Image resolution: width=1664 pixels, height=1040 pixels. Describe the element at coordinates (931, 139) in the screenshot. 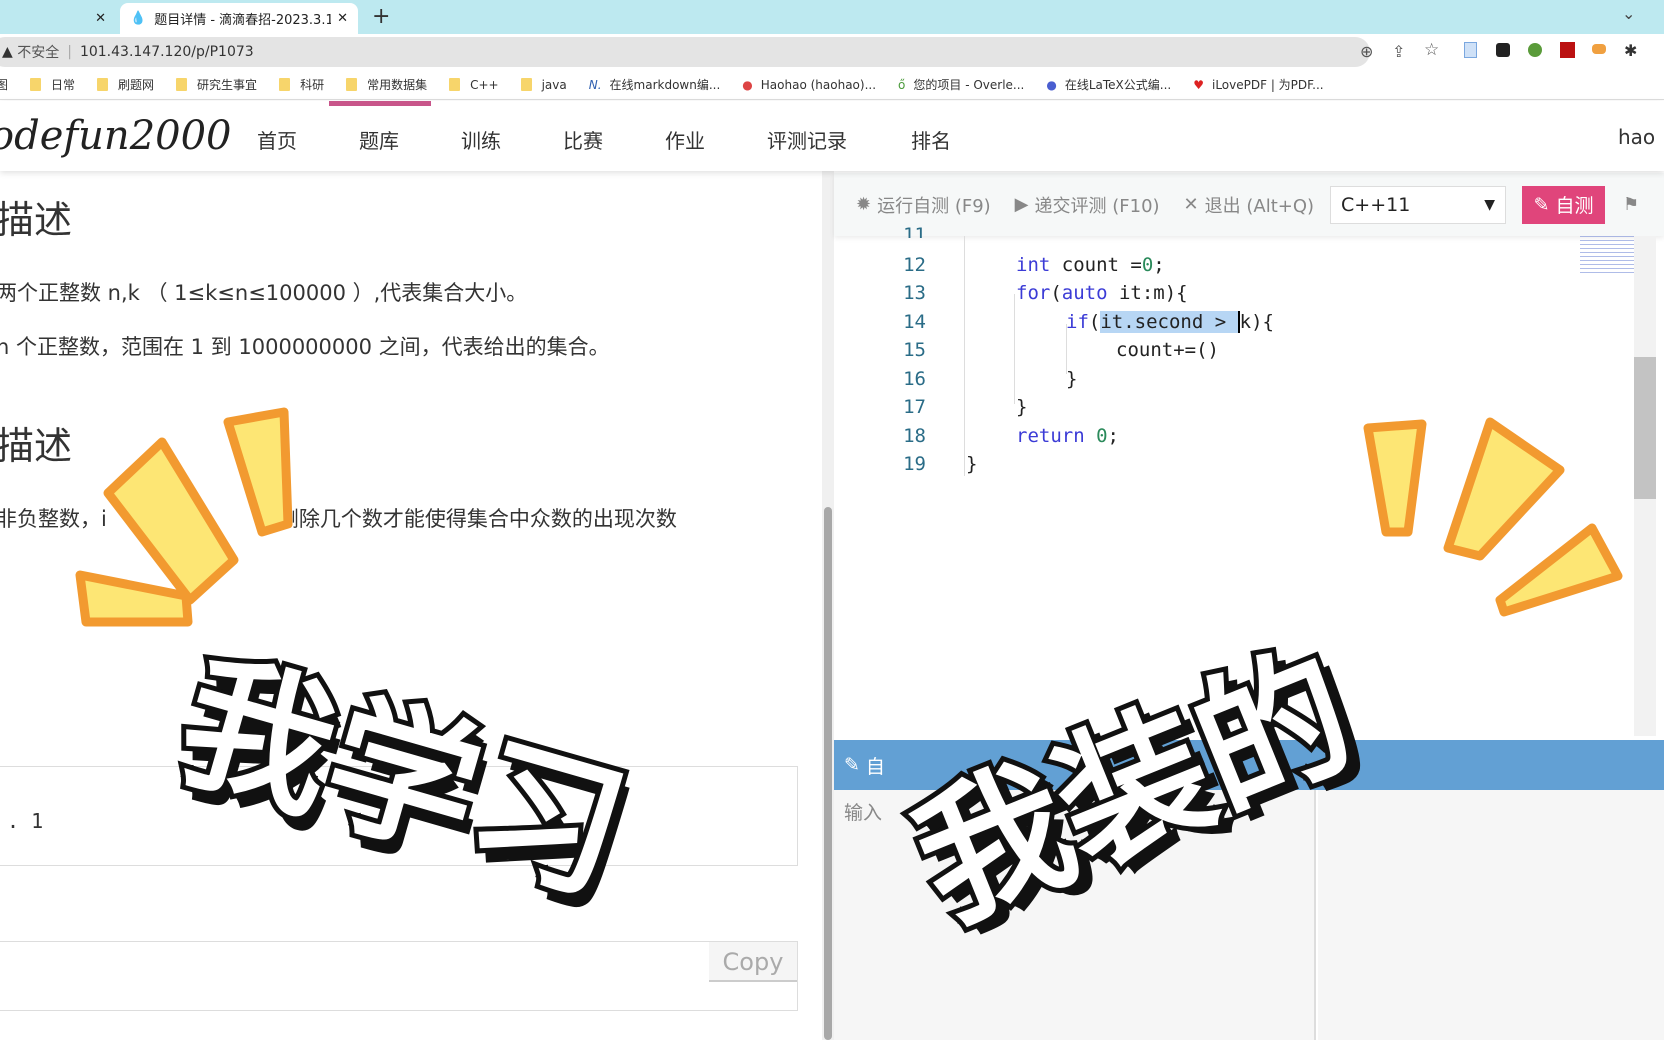

I see `nav-item-ranking: 排名` at that location.